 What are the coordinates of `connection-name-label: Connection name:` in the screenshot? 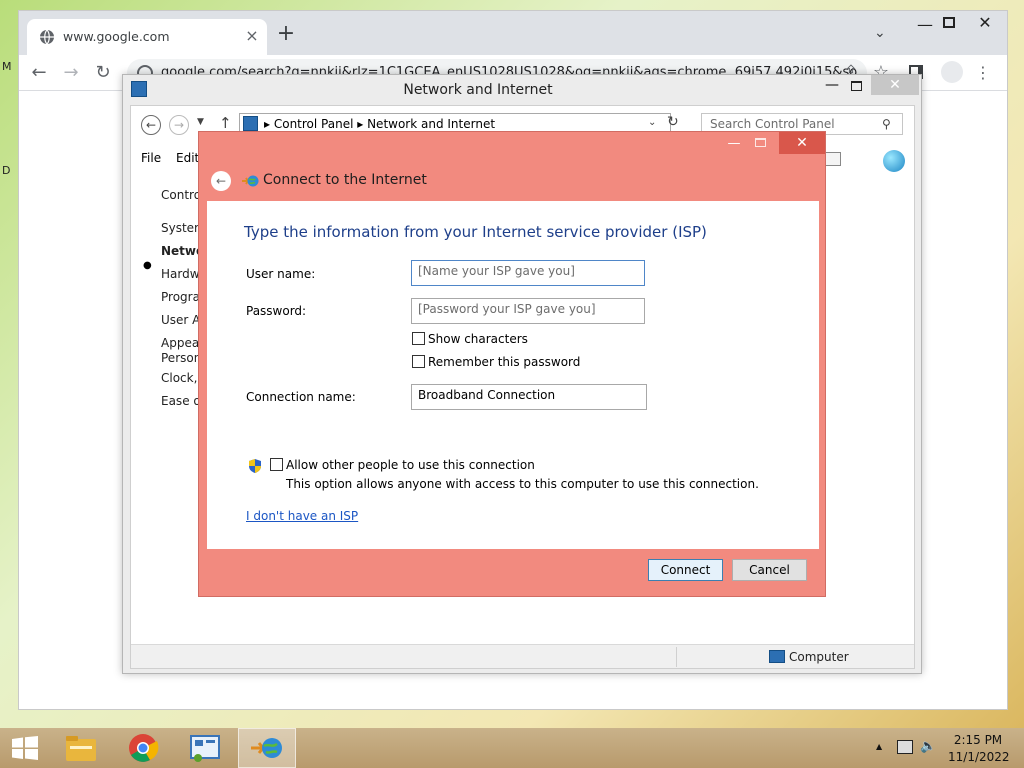 It's located at (301, 397).